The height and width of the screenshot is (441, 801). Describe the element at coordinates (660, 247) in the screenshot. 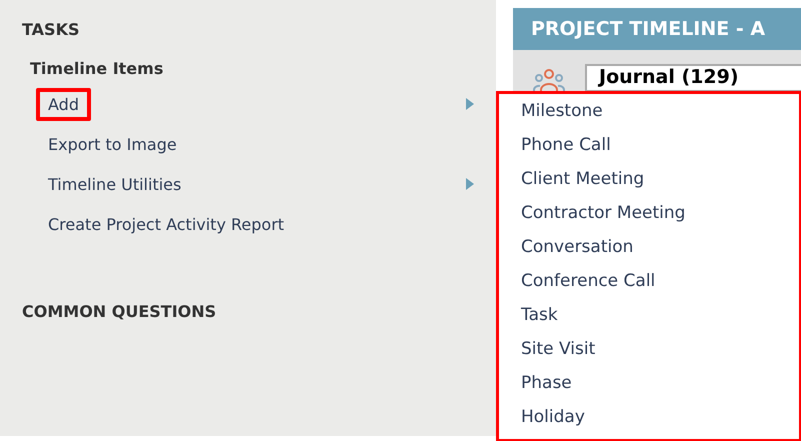

I see `menu-item: Conversation` at that location.